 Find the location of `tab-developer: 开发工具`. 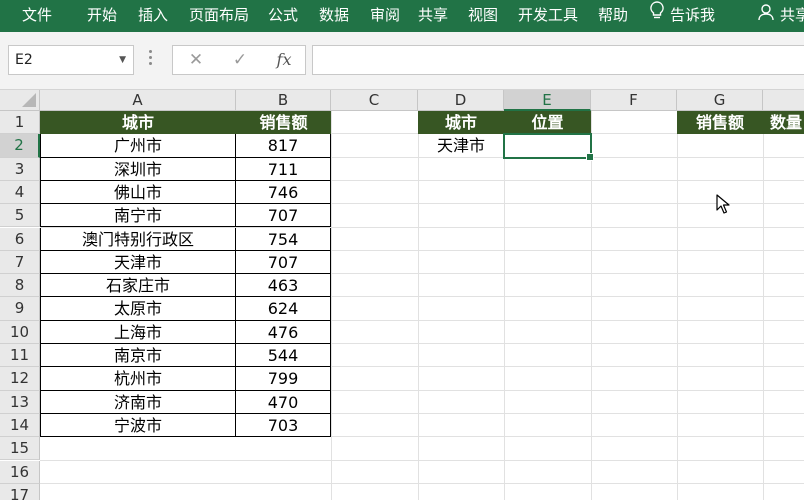

tab-developer: 开发工具 is located at coordinates (548, 16).